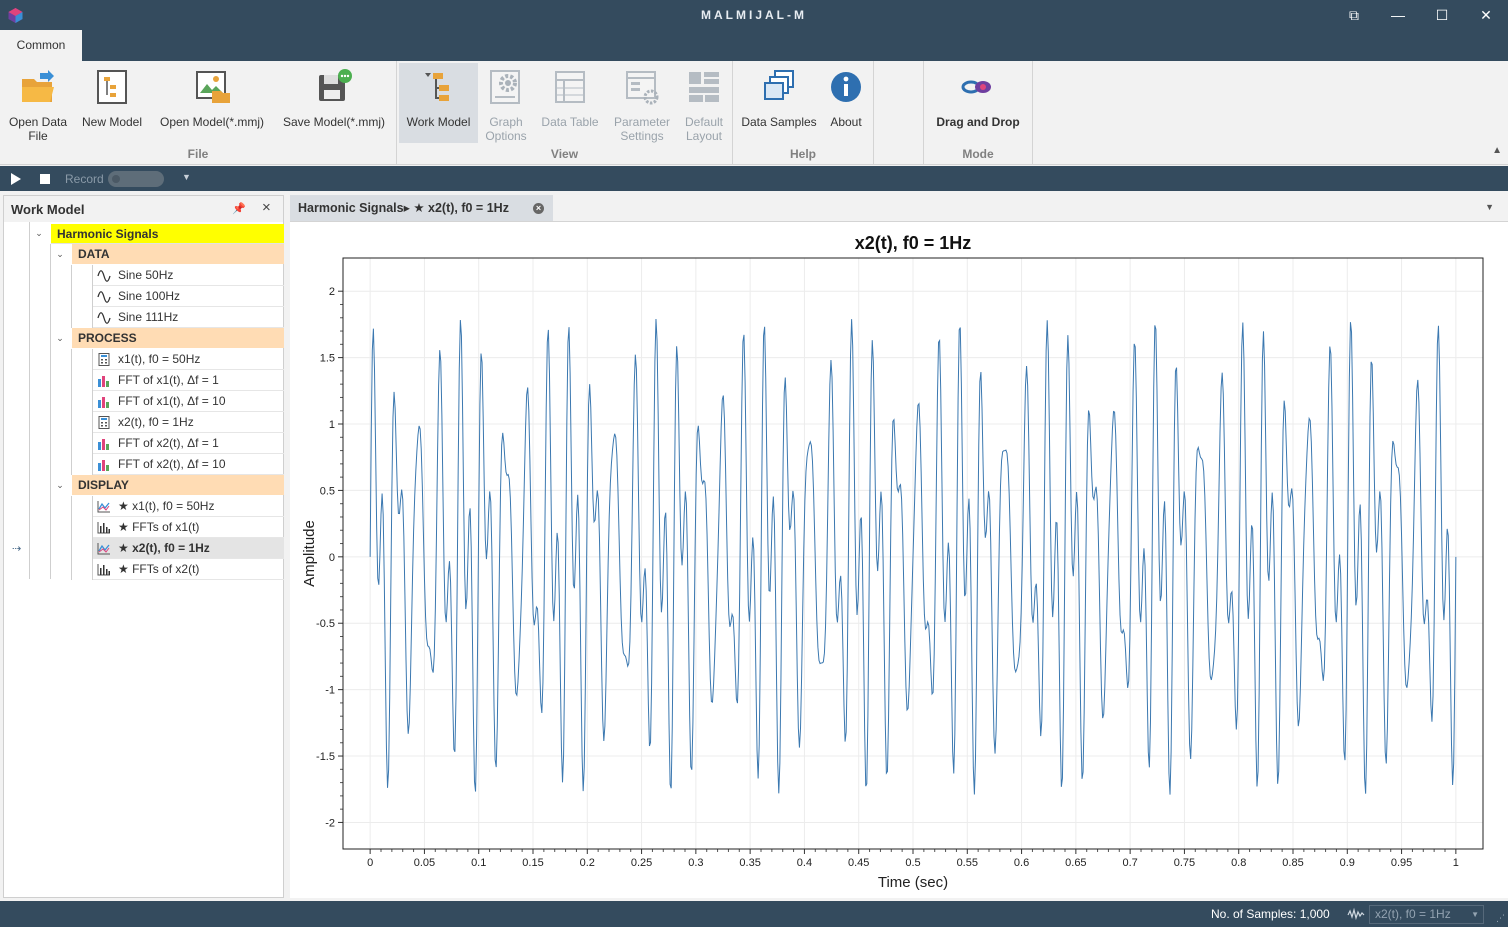 This screenshot has height=927, width=1508. Describe the element at coordinates (60, 338) in the screenshot. I see `collapse-process-toggle: ⌄` at that location.